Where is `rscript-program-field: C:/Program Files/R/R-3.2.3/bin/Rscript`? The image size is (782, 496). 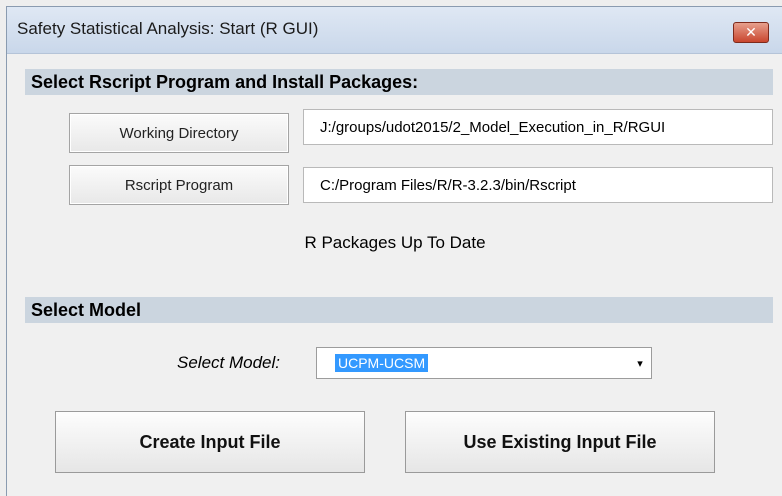
rscript-program-field: C:/Program Files/R/R-3.2.3/bin/Rscript is located at coordinates (538, 185).